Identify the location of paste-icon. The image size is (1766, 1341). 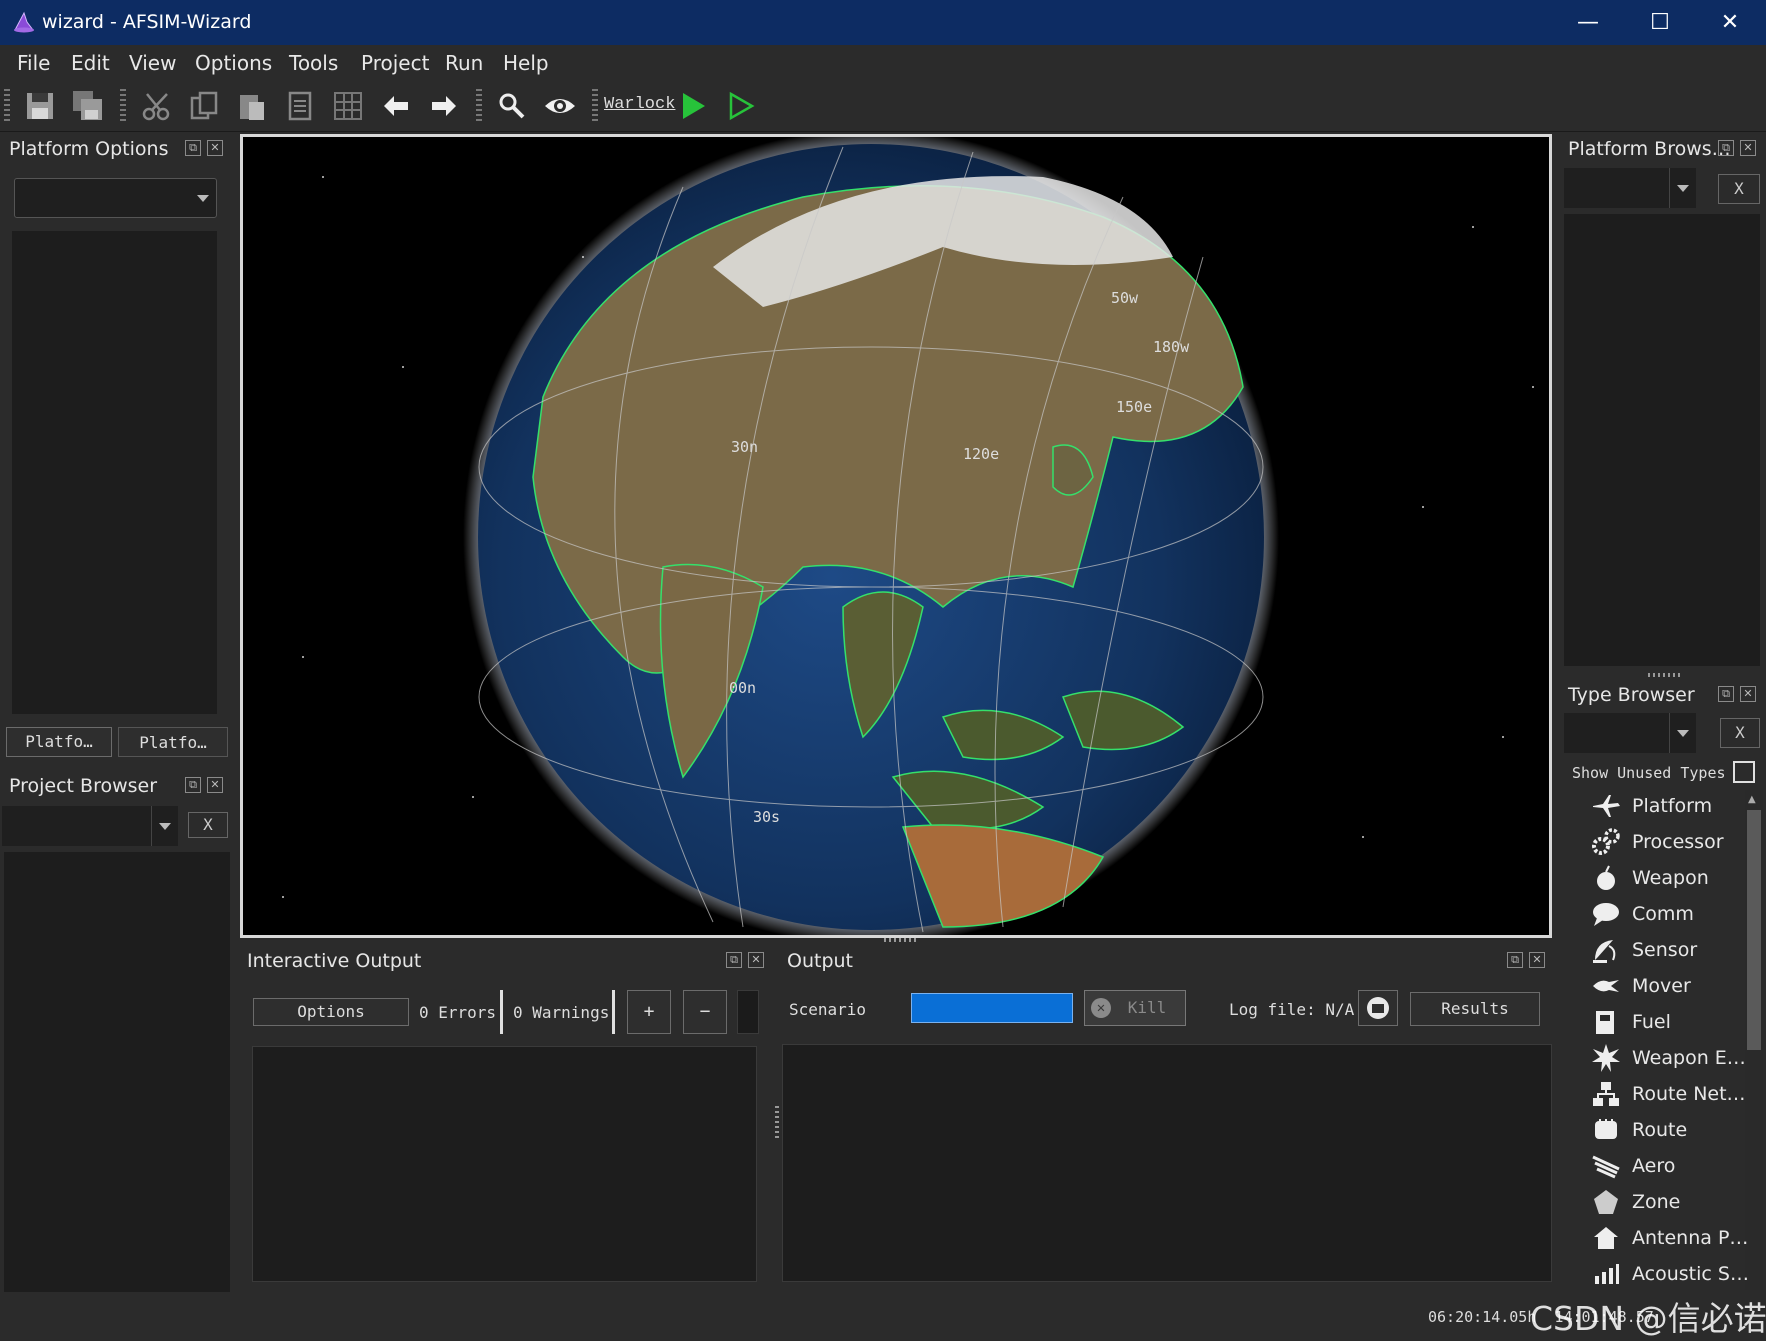
(252, 106).